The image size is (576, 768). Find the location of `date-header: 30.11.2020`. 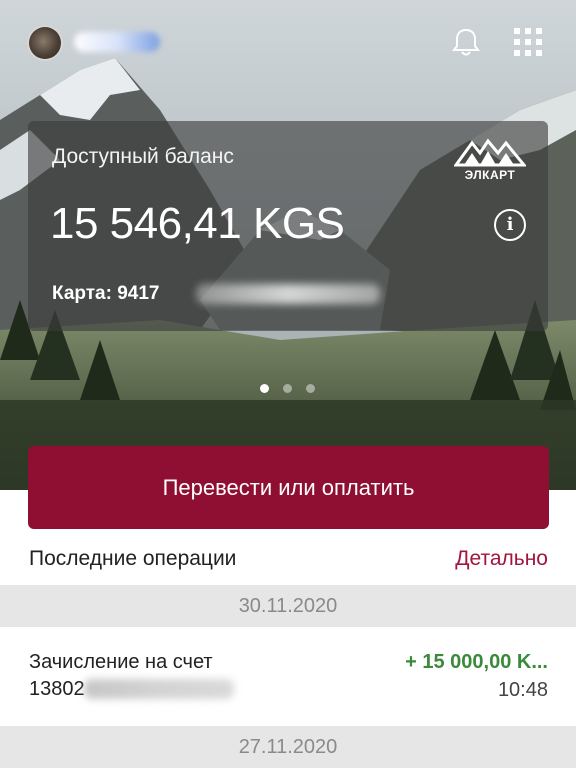

date-header: 30.11.2020 is located at coordinates (288, 606).